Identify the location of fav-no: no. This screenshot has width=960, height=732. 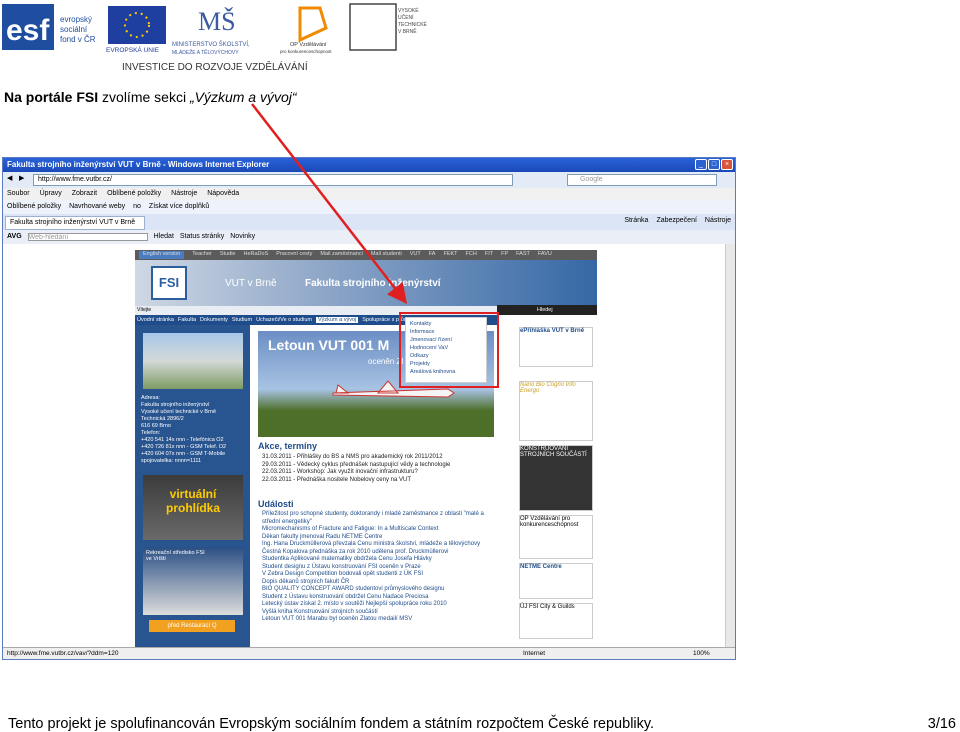
(137, 207).